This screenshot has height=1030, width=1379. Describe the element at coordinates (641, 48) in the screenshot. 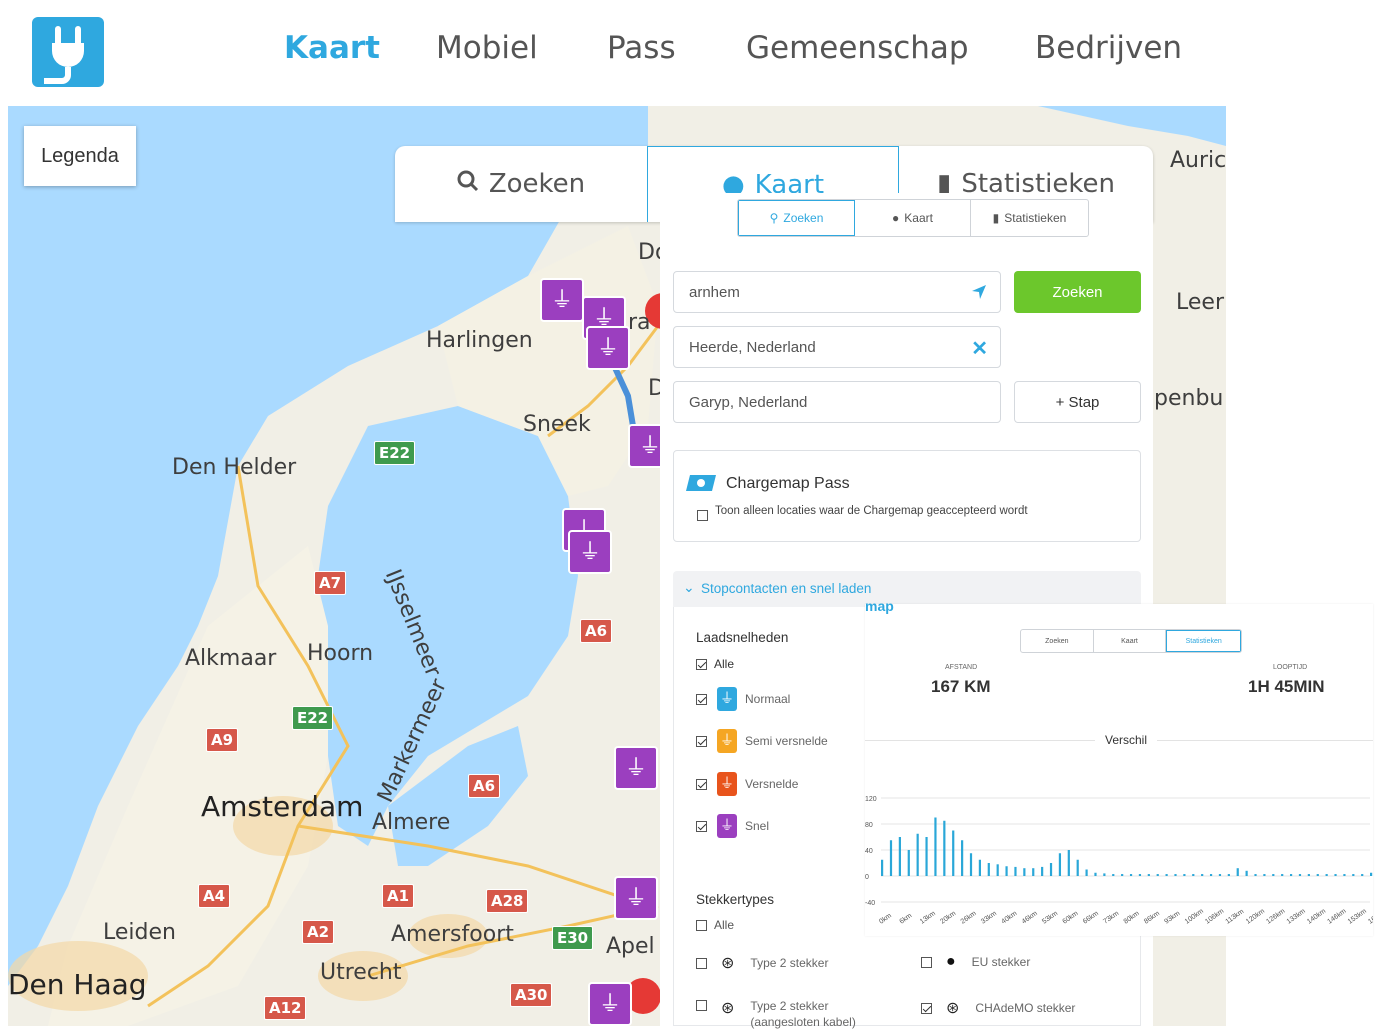

I see `nav-pass: Pass` at that location.